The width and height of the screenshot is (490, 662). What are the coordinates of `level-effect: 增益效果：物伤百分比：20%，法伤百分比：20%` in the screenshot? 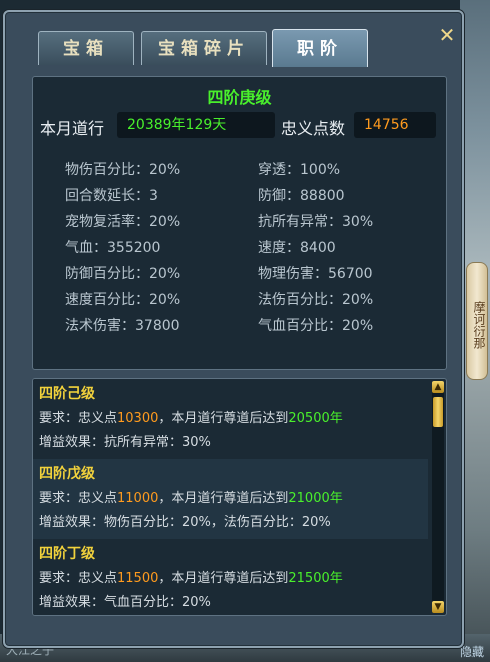 It's located at (185, 522).